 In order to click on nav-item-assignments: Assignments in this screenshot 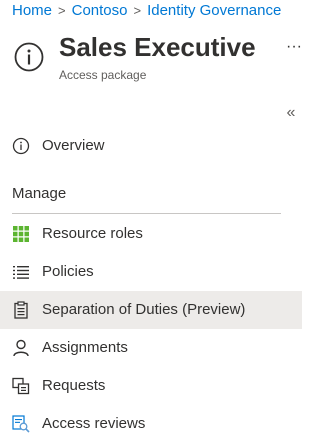, I will do `click(151, 348)`.